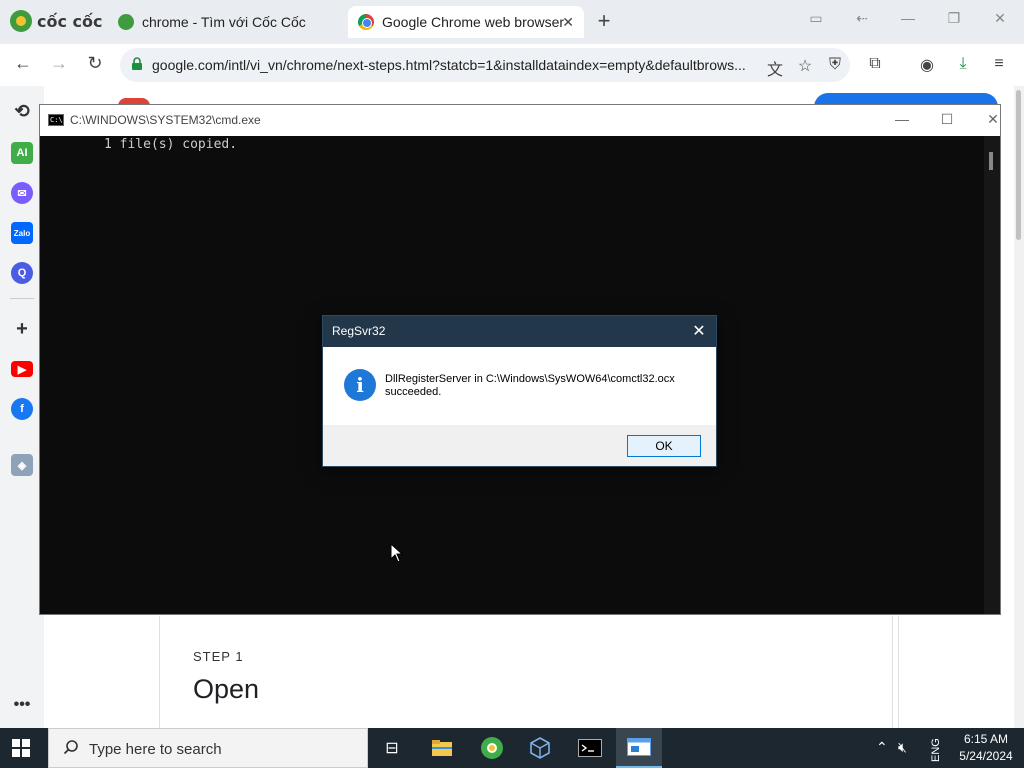 Image resolution: width=1024 pixels, height=768 pixels. I want to click on facebook-icon: f, so click(22, 409).